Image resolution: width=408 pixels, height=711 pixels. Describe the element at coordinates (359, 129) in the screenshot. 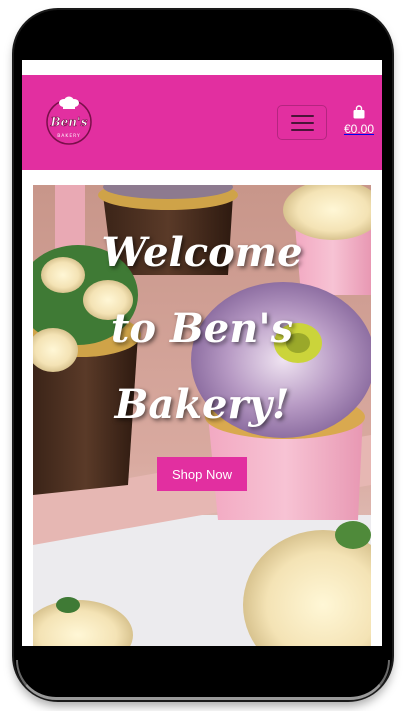

I see `cart-total: €0.00` at that location.